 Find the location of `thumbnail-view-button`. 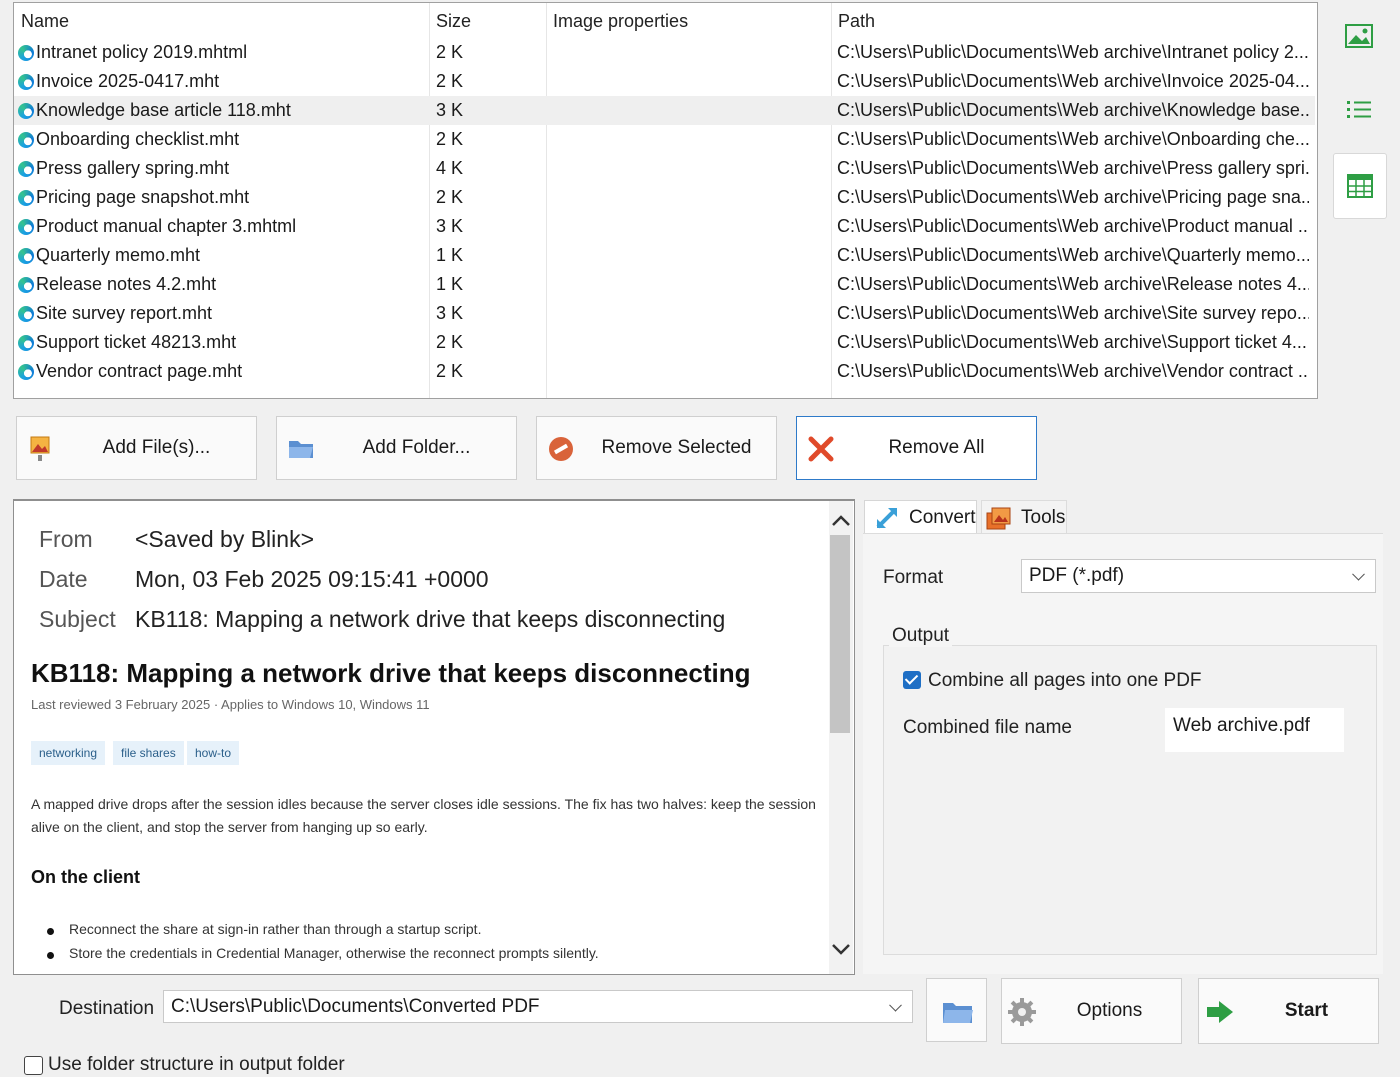

thumbnail-view-button is located at coordinates (1359, 36).